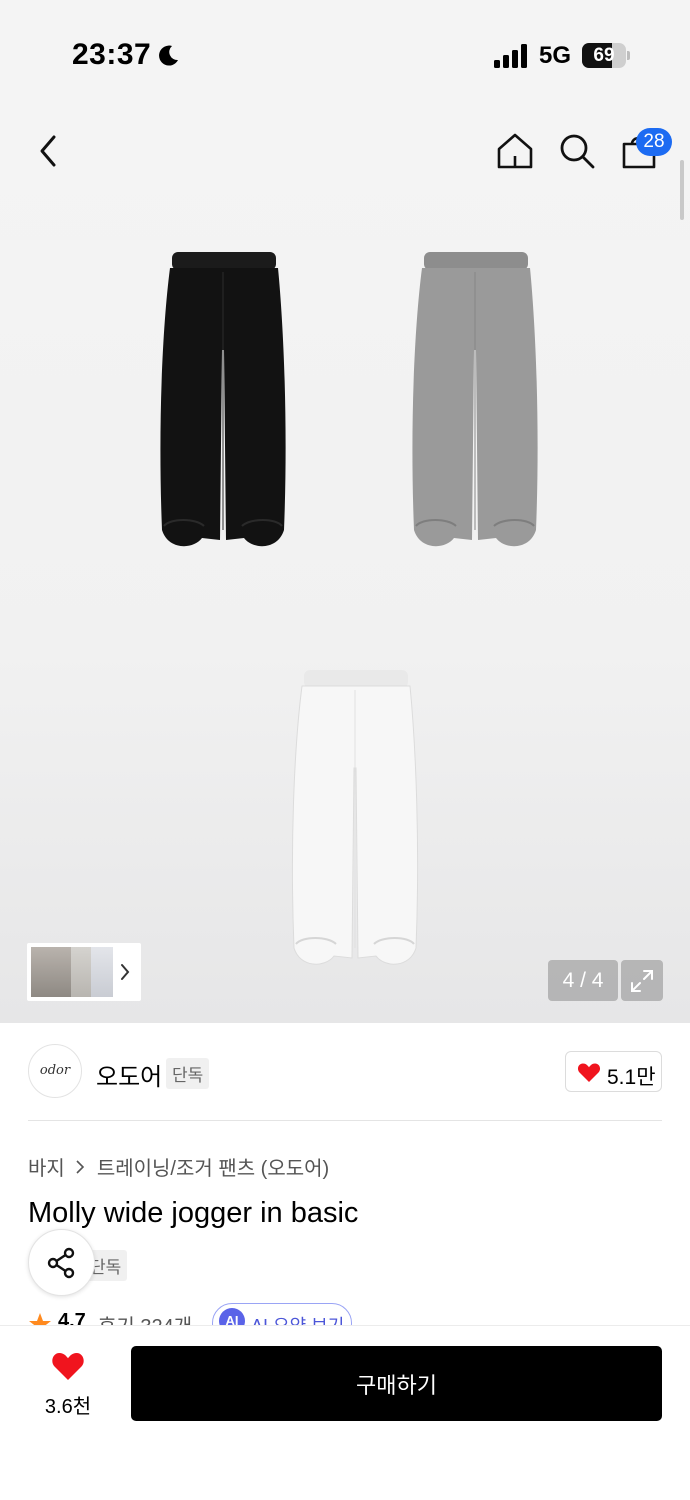  Describe the element at coordinates (232, 1316) in the screenshot. I see `ai-icon: AI` at that location.